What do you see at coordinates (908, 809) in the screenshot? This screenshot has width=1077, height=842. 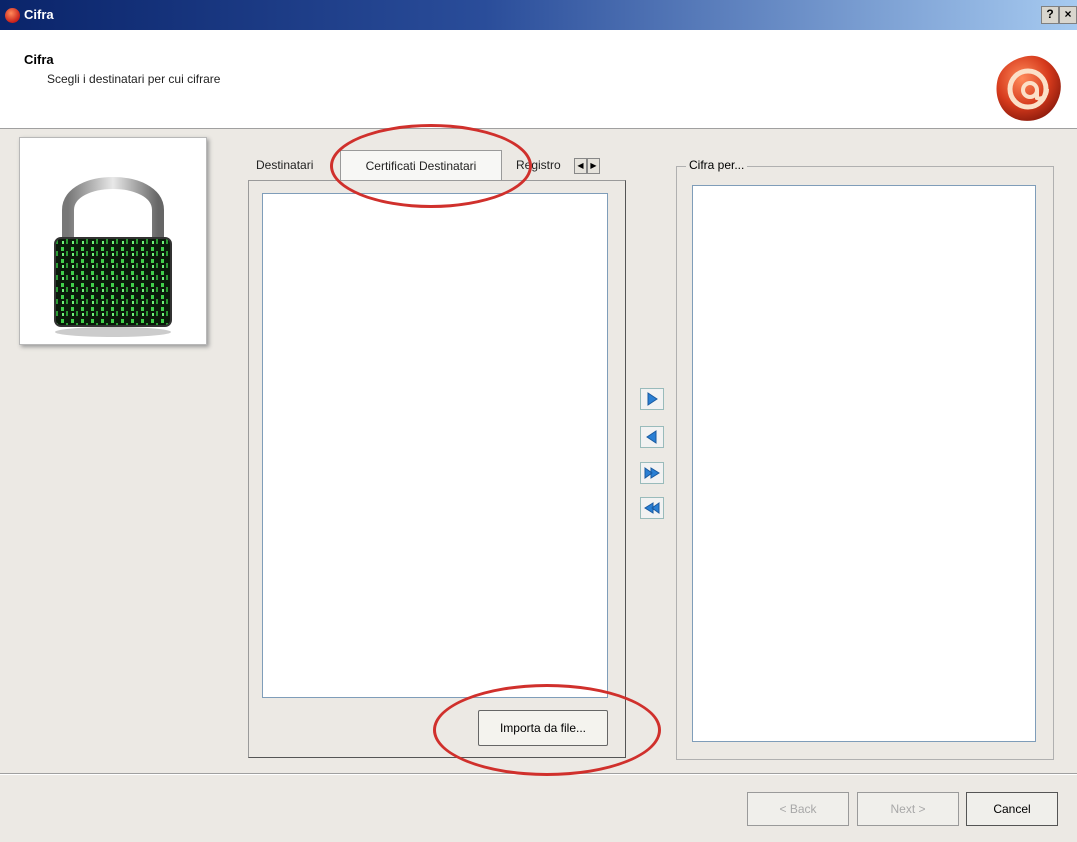 I see `next-button: Next >` at bounding box center [908, 809].